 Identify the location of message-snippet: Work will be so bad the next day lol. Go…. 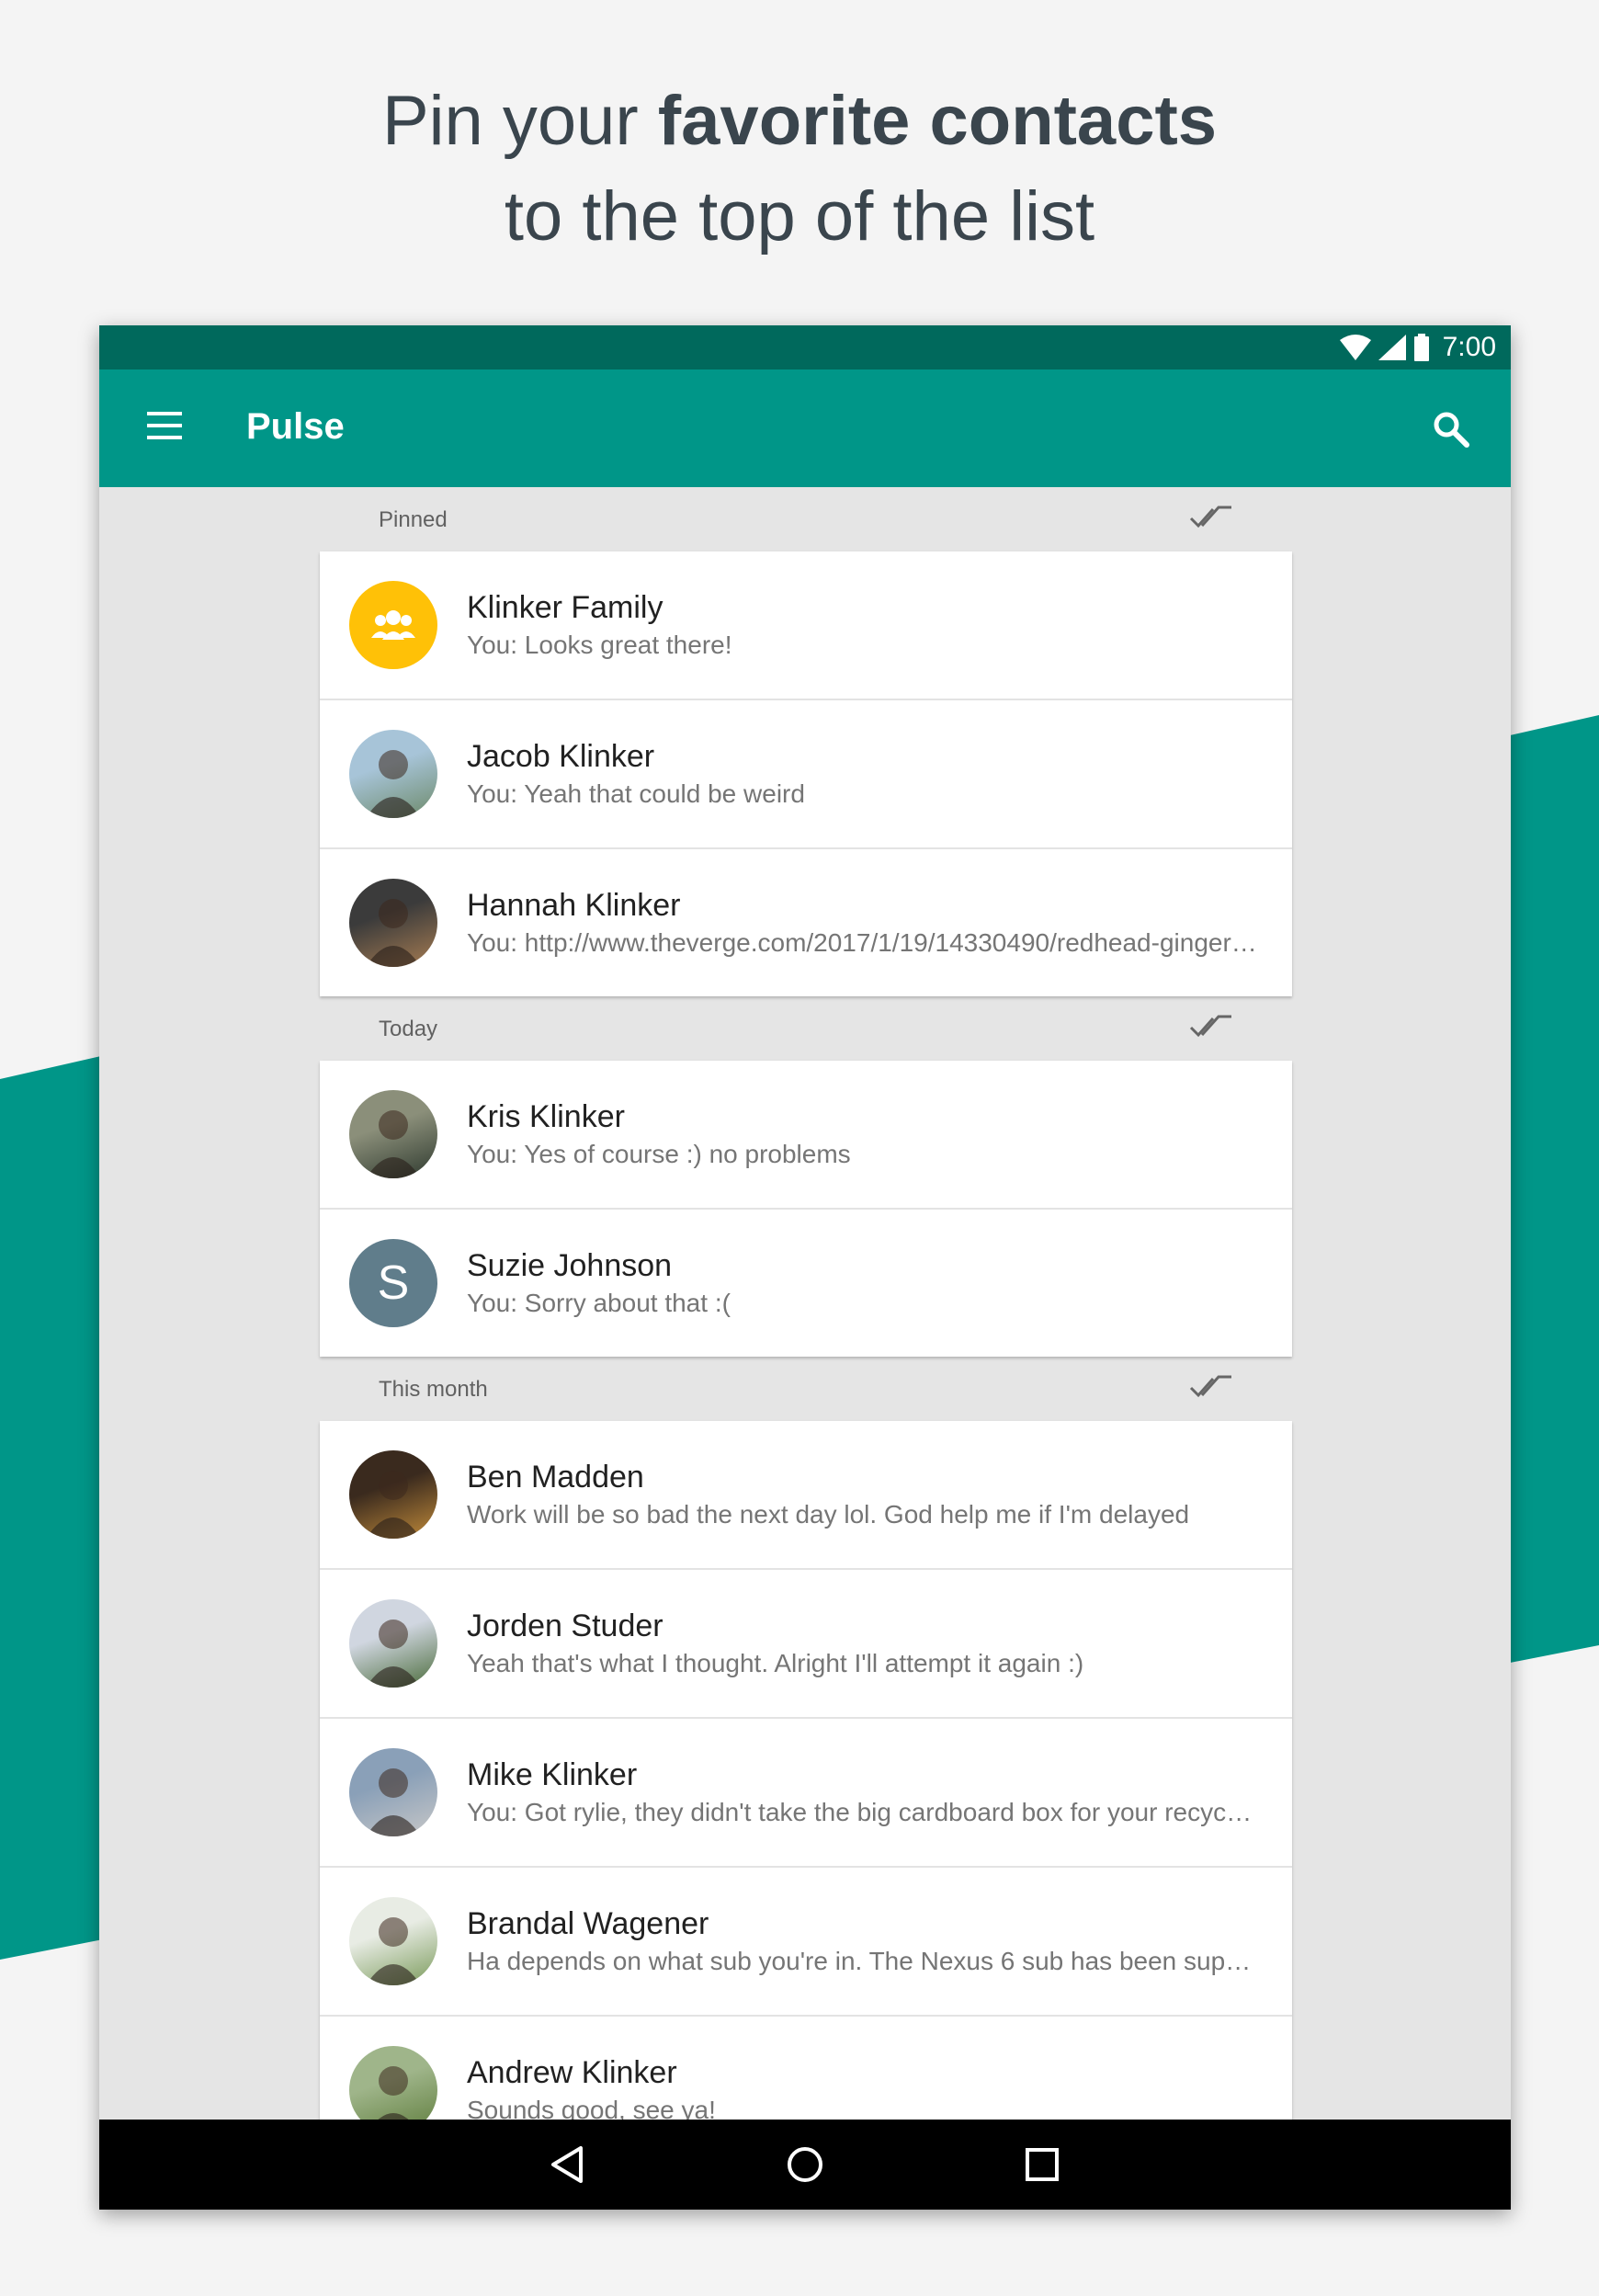
(829, 1515).